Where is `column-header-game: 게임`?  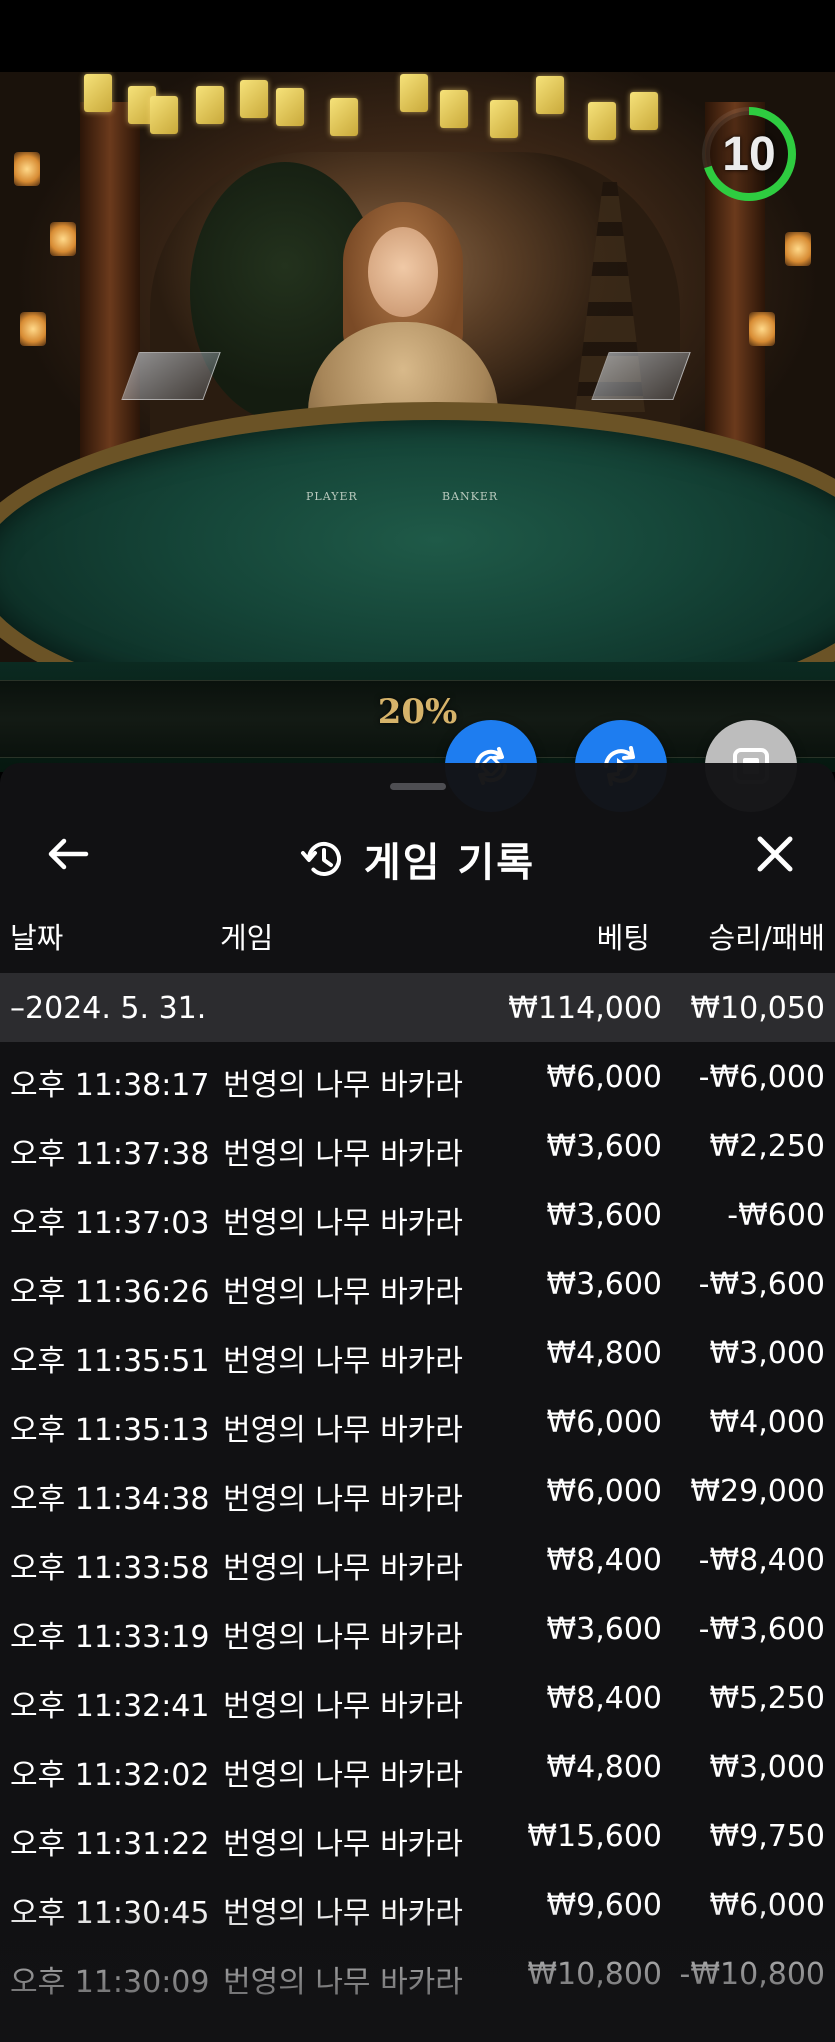 column-header-game: 게임 is located at coordinates (247, 938).